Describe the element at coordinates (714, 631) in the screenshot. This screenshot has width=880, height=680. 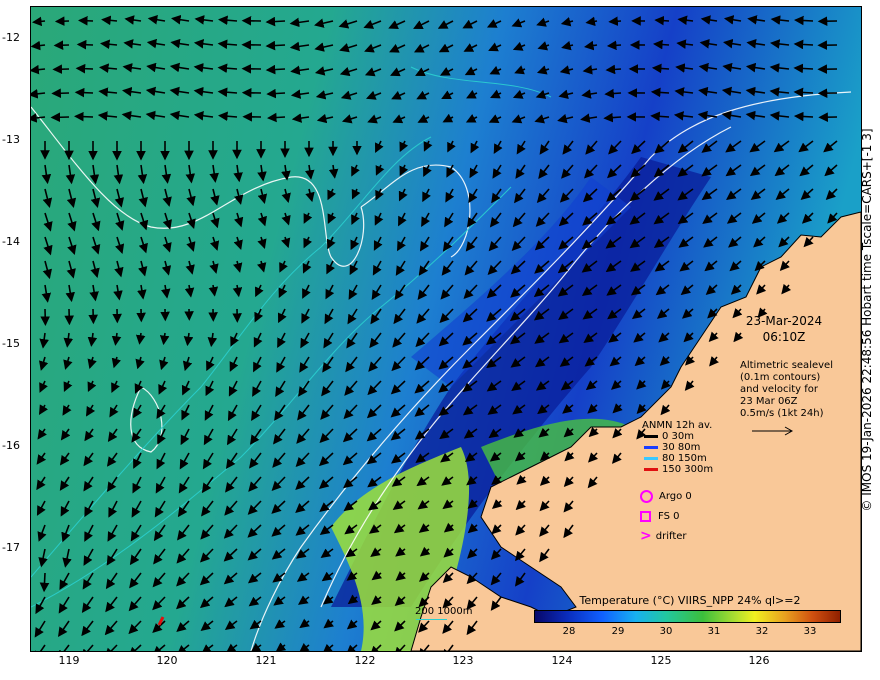
I see `colorbar-tick: 31` at that location.